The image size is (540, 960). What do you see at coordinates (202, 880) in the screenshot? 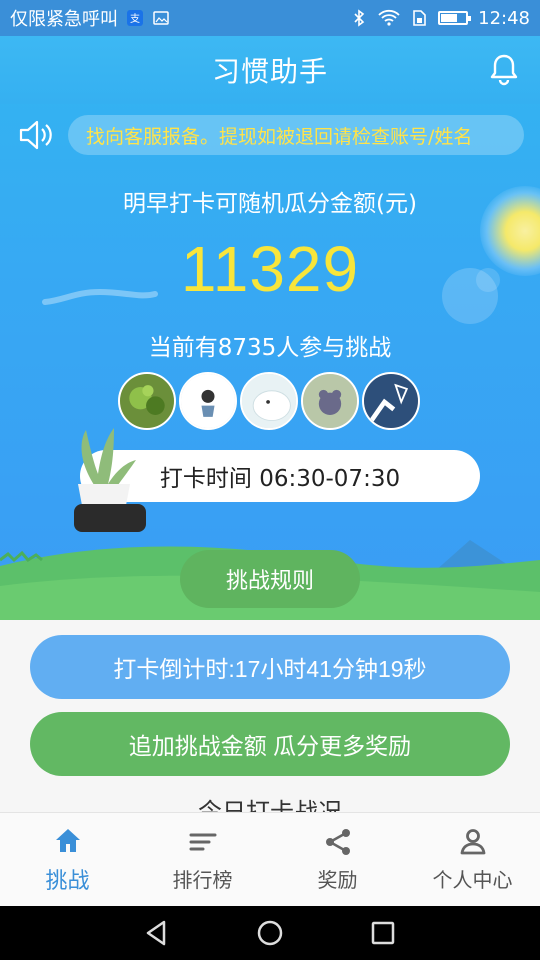
I see `tab-label: 排行榜` at bounding box center [202, 880].